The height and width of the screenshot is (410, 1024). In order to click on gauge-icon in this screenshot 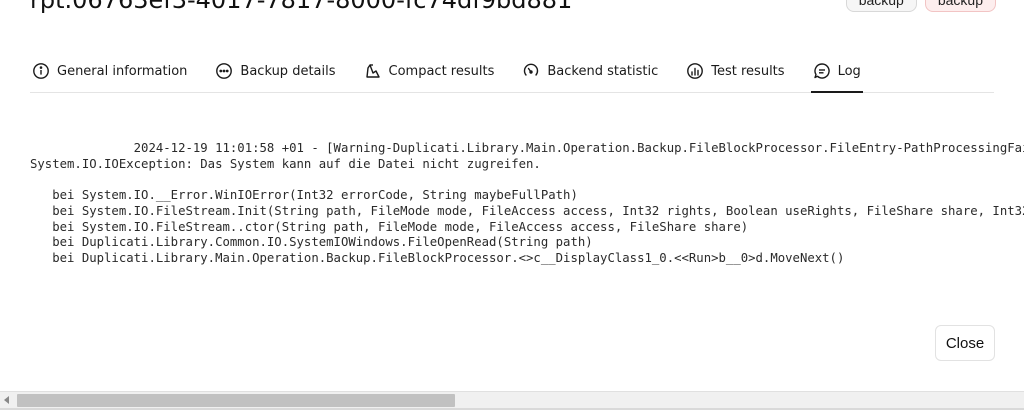, I will do `click(531, 69)`.